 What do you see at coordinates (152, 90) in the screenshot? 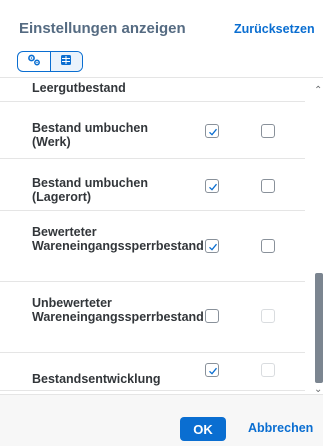
I see `list-item: Leergutbestand` at bounding box center [152, 90].